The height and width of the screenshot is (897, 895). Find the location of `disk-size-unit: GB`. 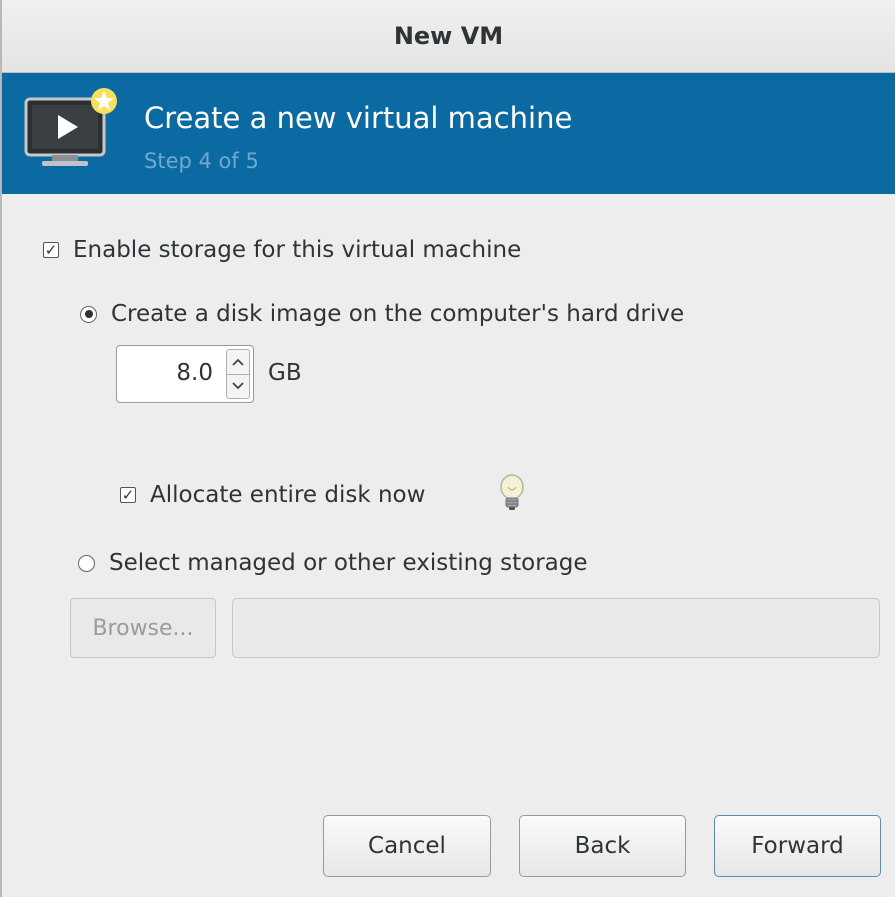

disk-size-unit: GB is located at coordinates (285, 373).